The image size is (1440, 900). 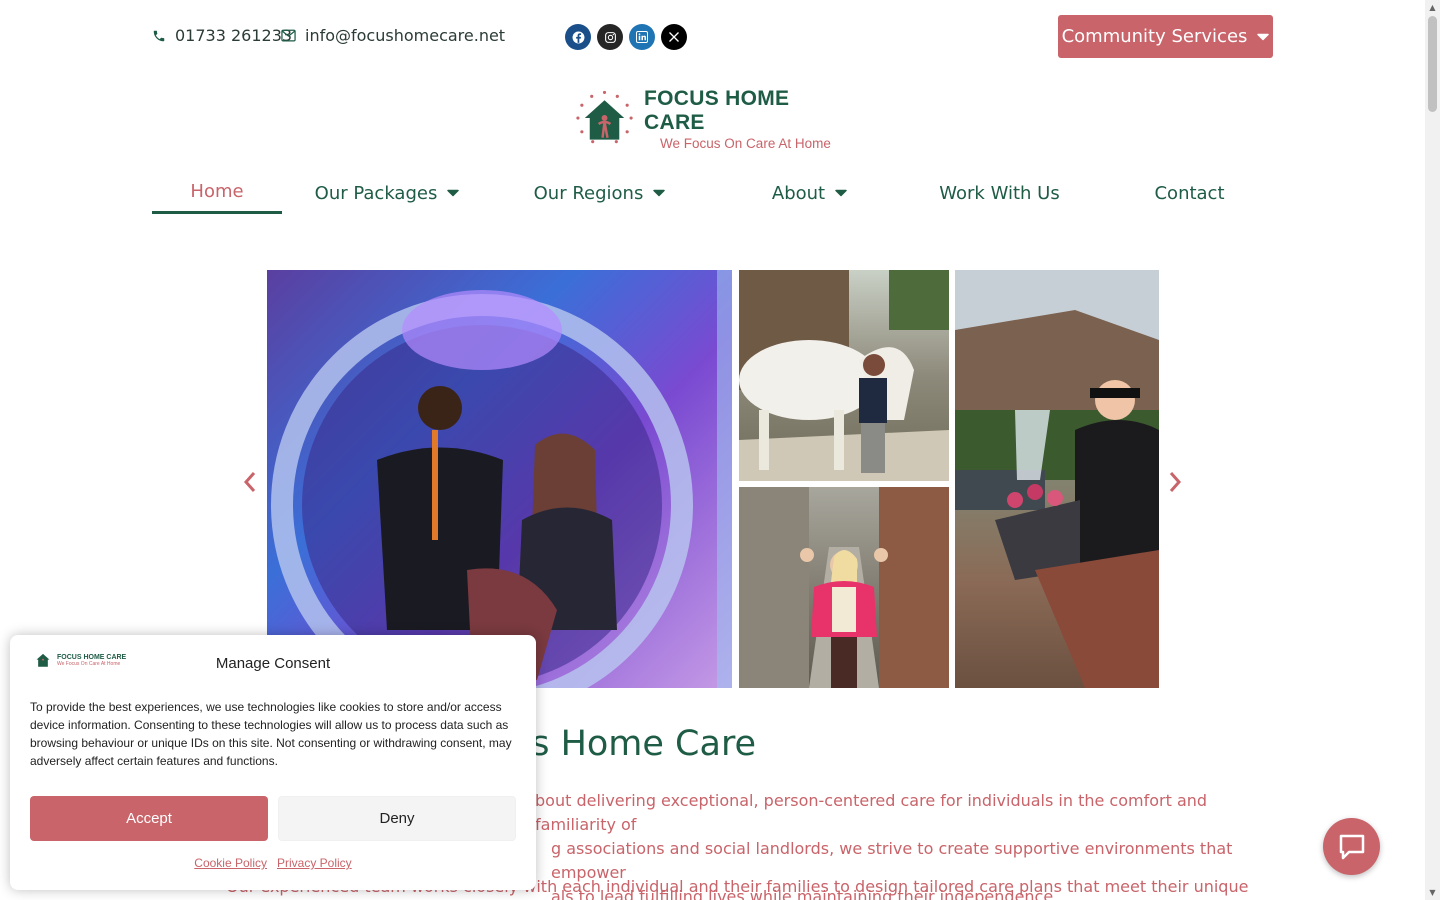 What do you see at coordinates (626, 37) in the screenshot?
I see `social-links` at bounding box center [626, 37].